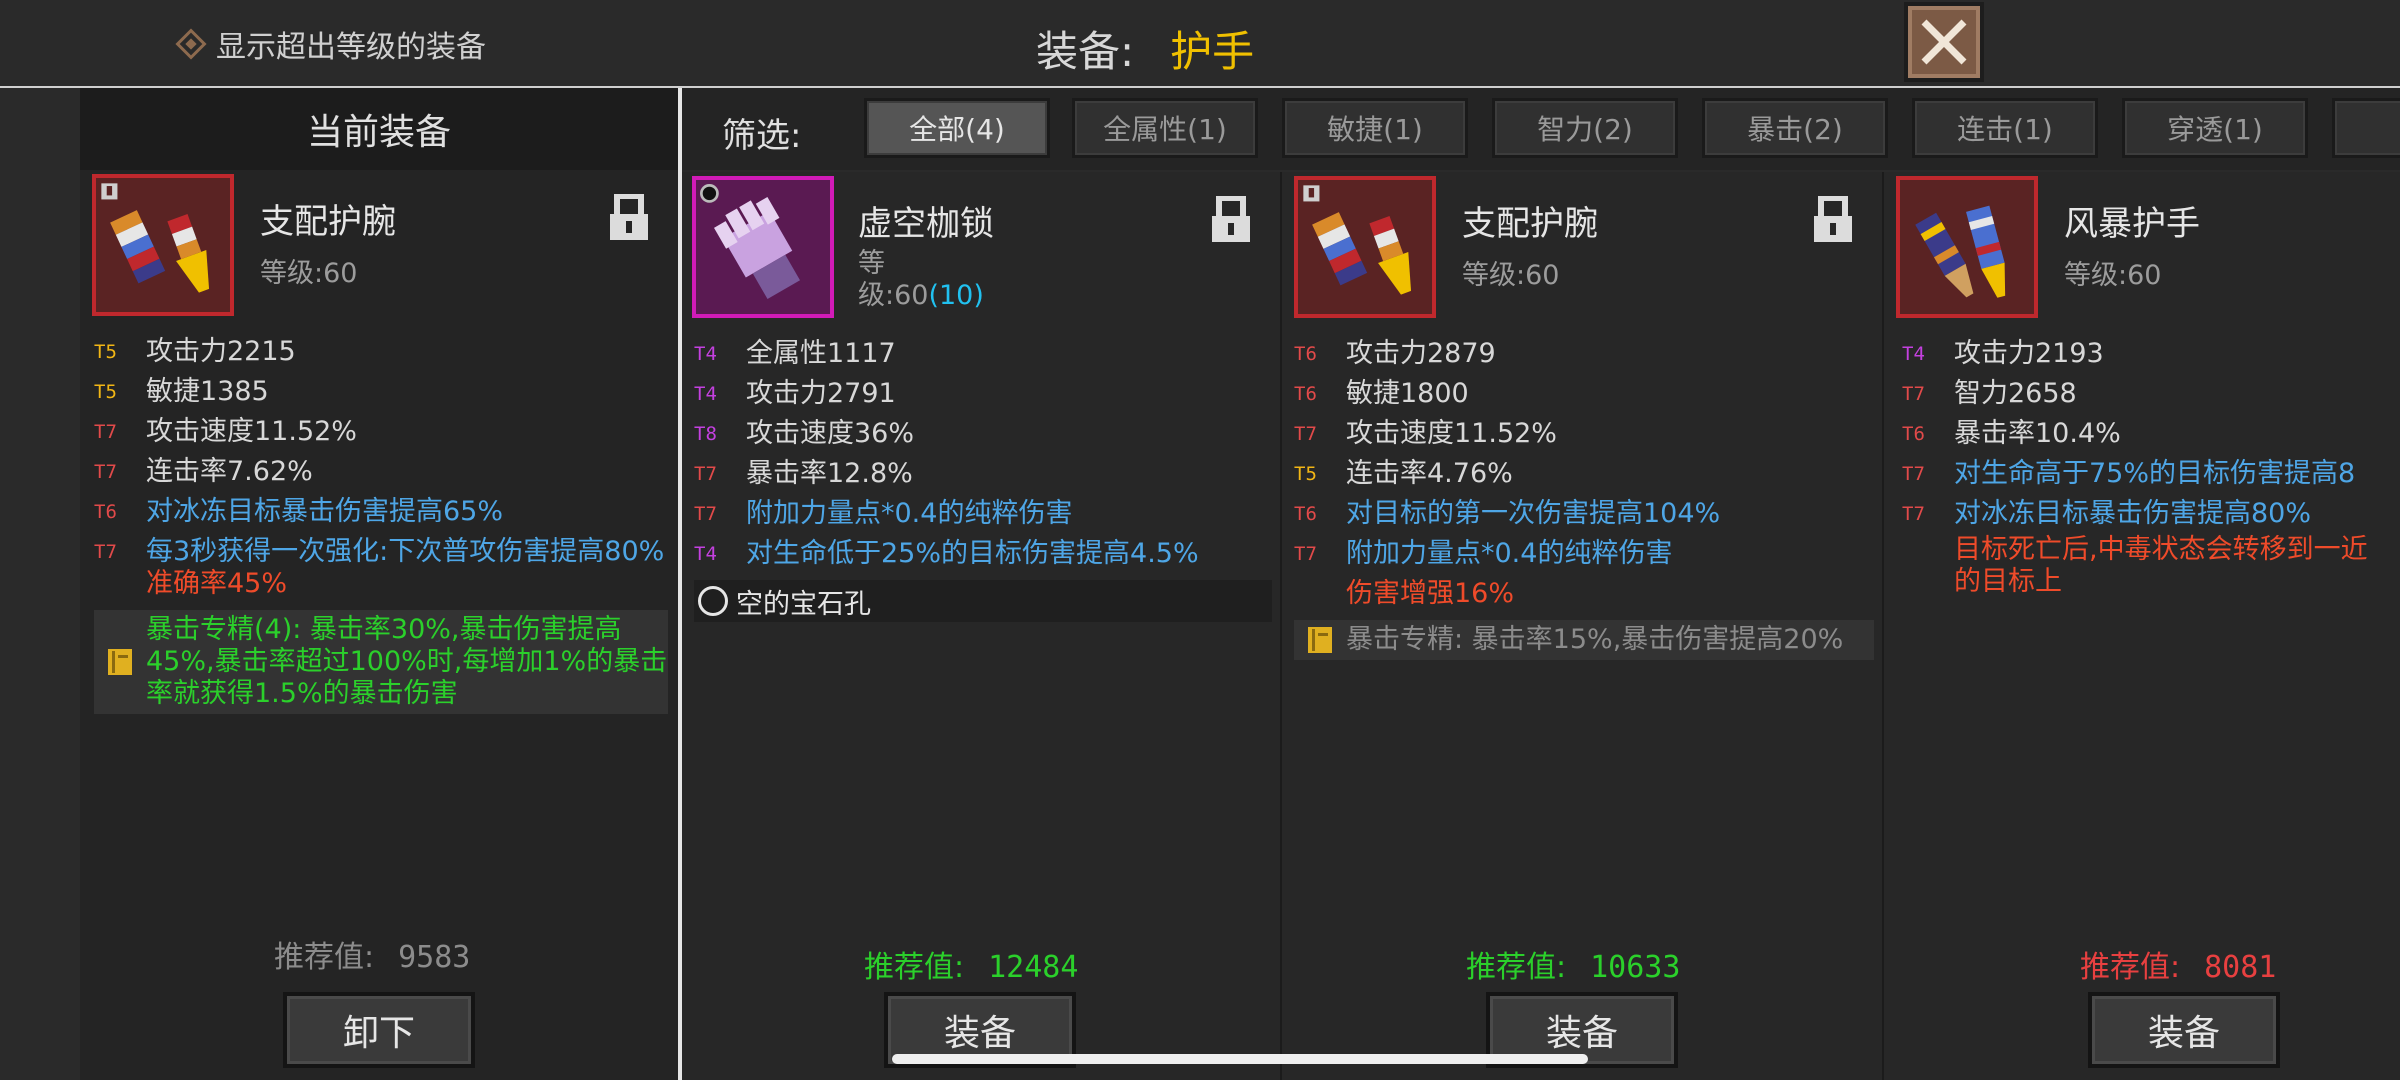 This screenshot has width=2400, height=1080. I want to click on stat-text: 每3秒获得一次强化:下次普攻伤害提高80%, so click(405, 551).